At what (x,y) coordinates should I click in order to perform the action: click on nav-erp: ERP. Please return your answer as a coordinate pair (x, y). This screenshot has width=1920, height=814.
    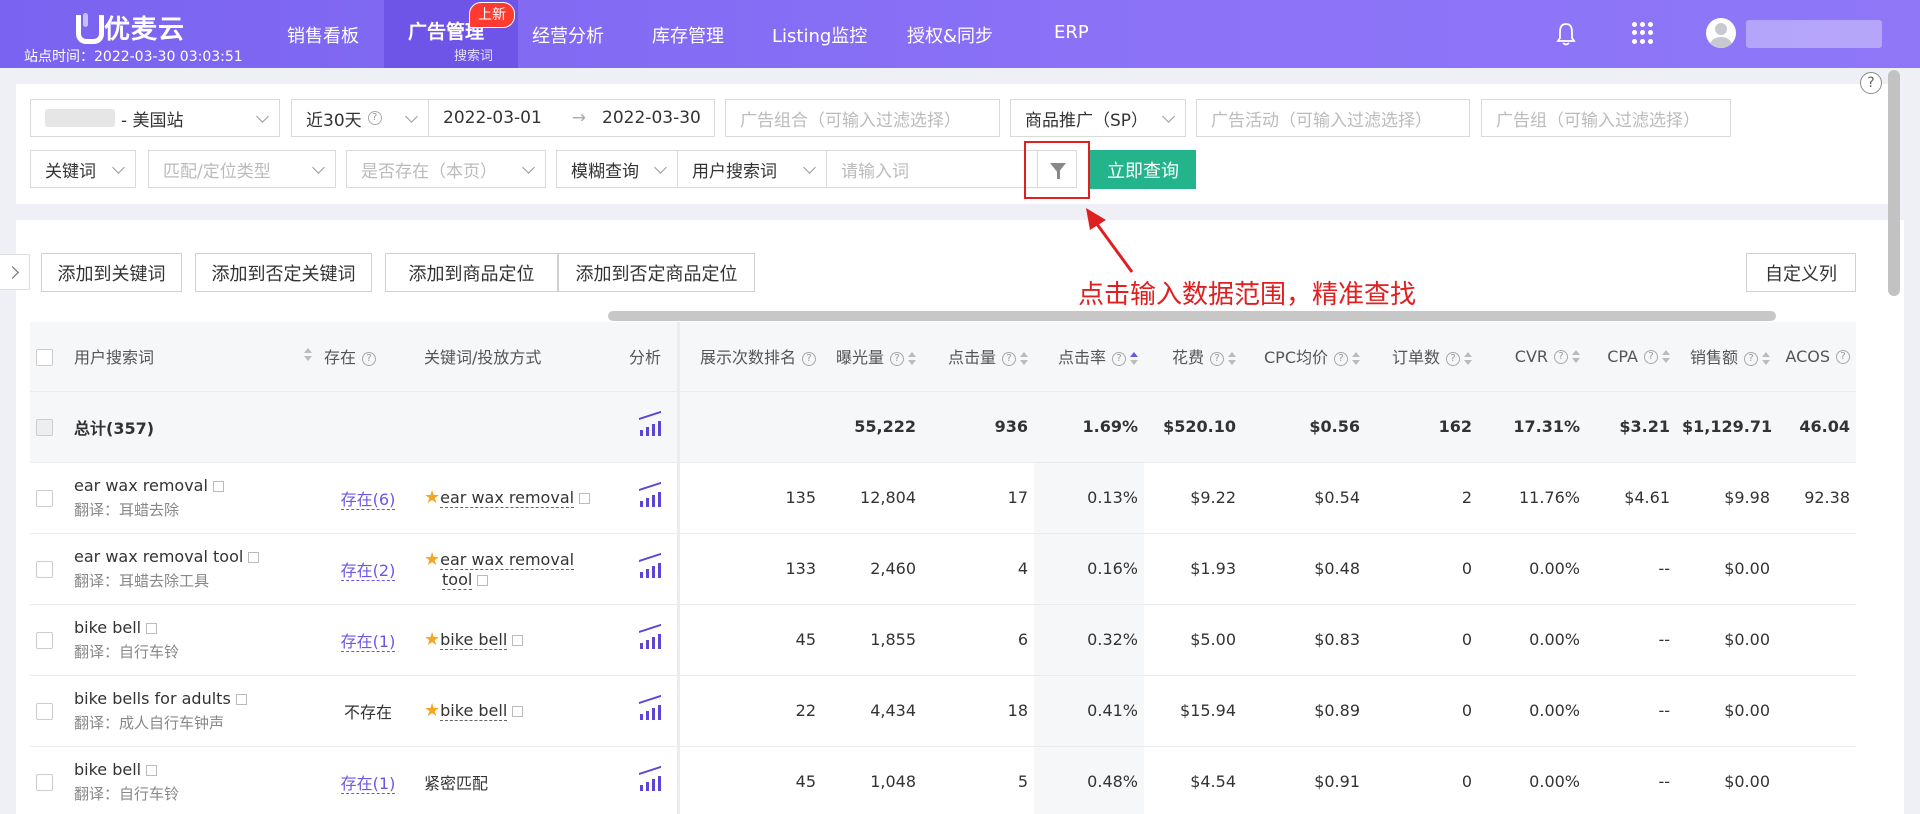
    Looking at the image, I should click on (1071, 32).